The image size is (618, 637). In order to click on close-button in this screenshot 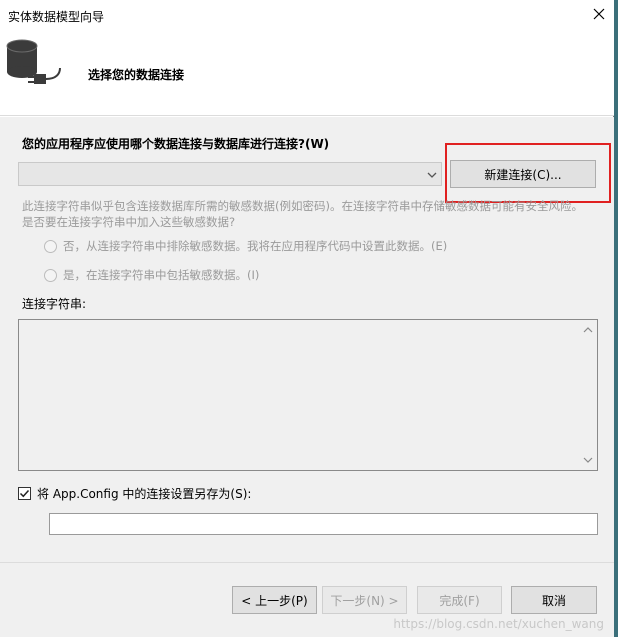, I will do `click(599, 15)`.